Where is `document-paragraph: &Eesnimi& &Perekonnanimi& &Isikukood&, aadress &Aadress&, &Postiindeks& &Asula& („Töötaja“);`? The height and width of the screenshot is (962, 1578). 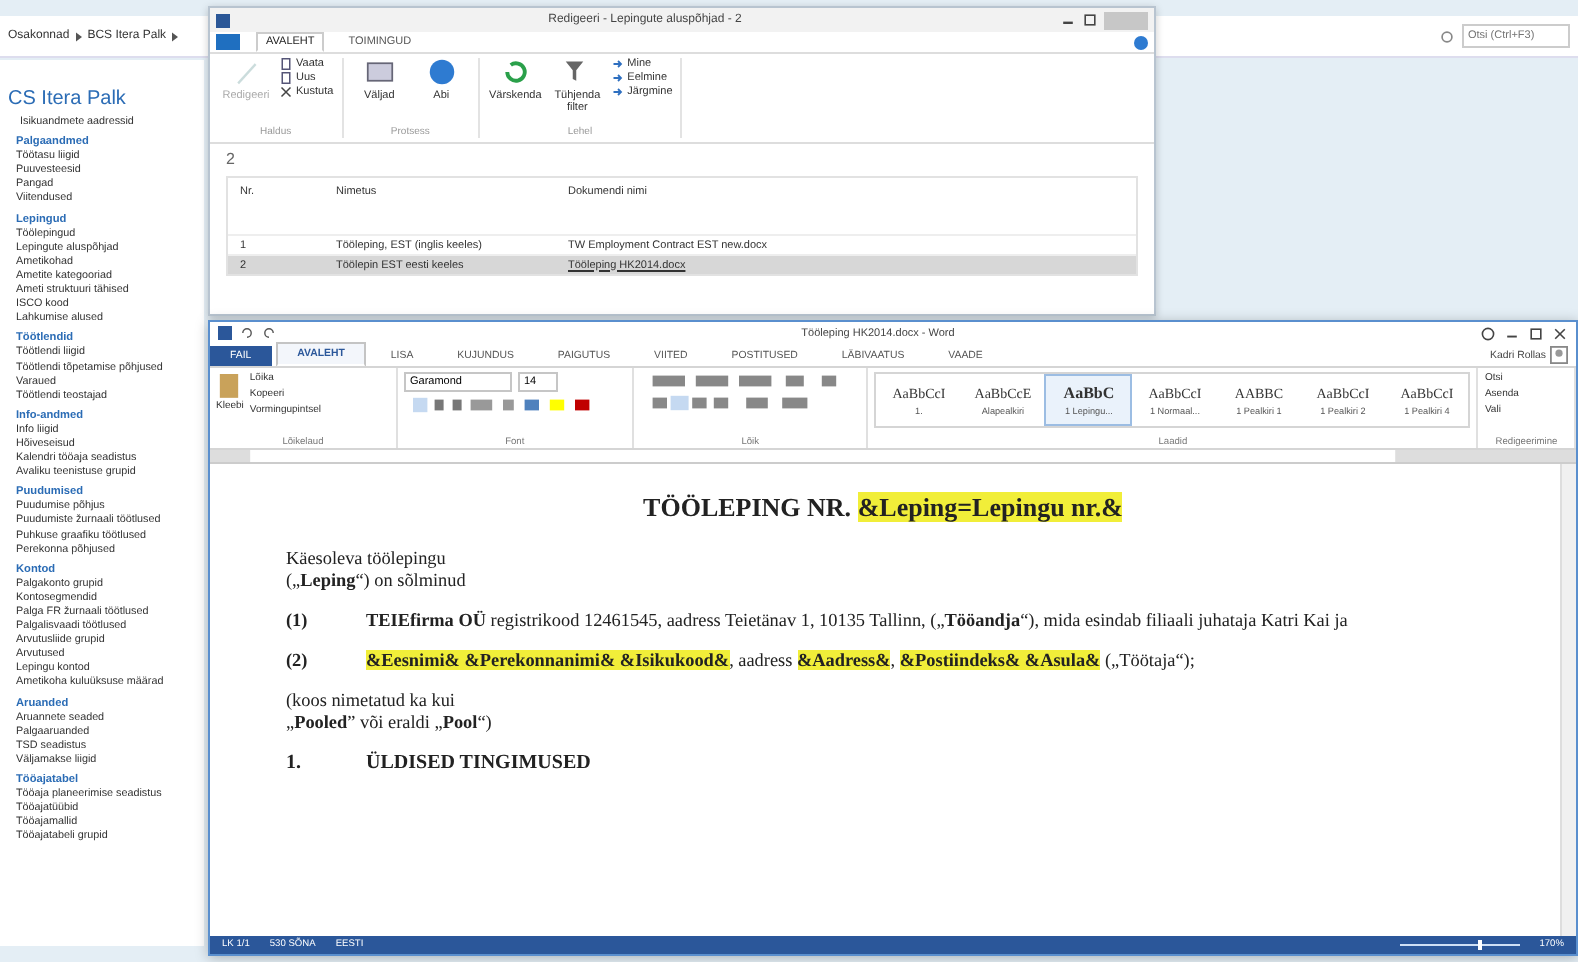 document-paragraph: &Eesnimi& &Perekonnanimi& &Isikukood&, aadress &Aadress&, &Postiindeks& &Asula& („Töötaja“); is located at coordinates (781, 661).